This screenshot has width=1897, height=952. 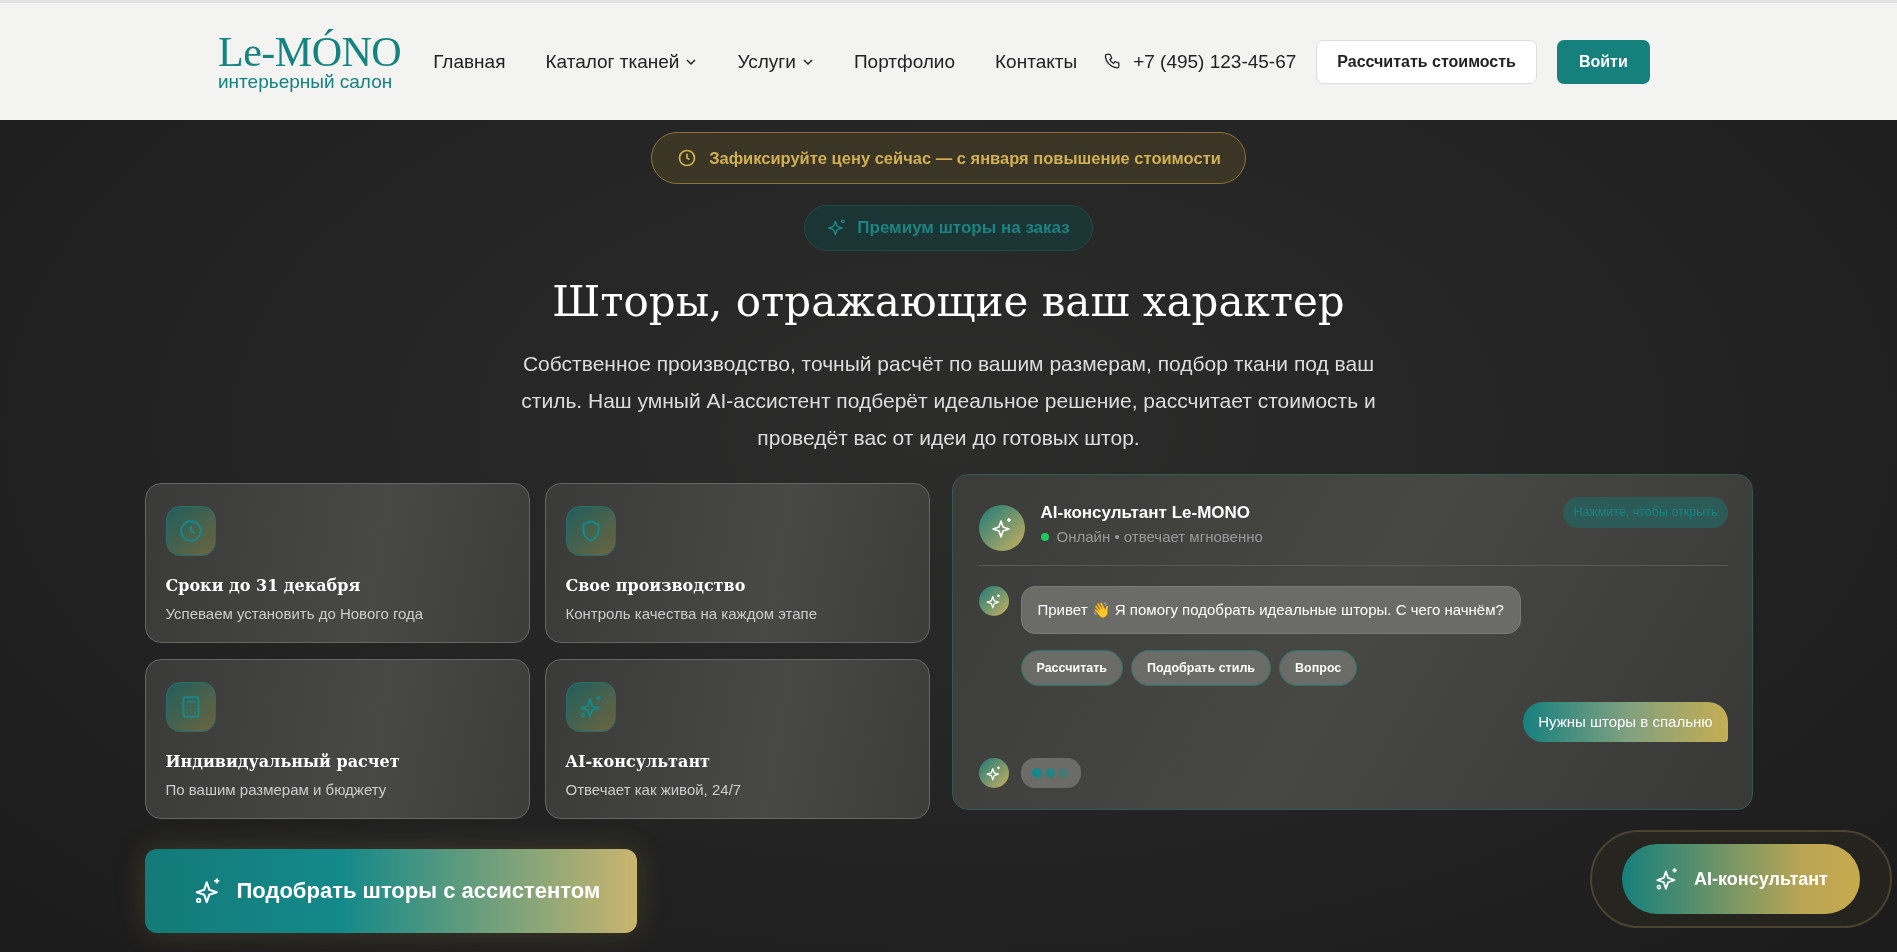 I want to click on bot-message: Привет 👋 Я помогу подобрать идеальные шторы. С чего начнём?, so click(x=1270, y=610).